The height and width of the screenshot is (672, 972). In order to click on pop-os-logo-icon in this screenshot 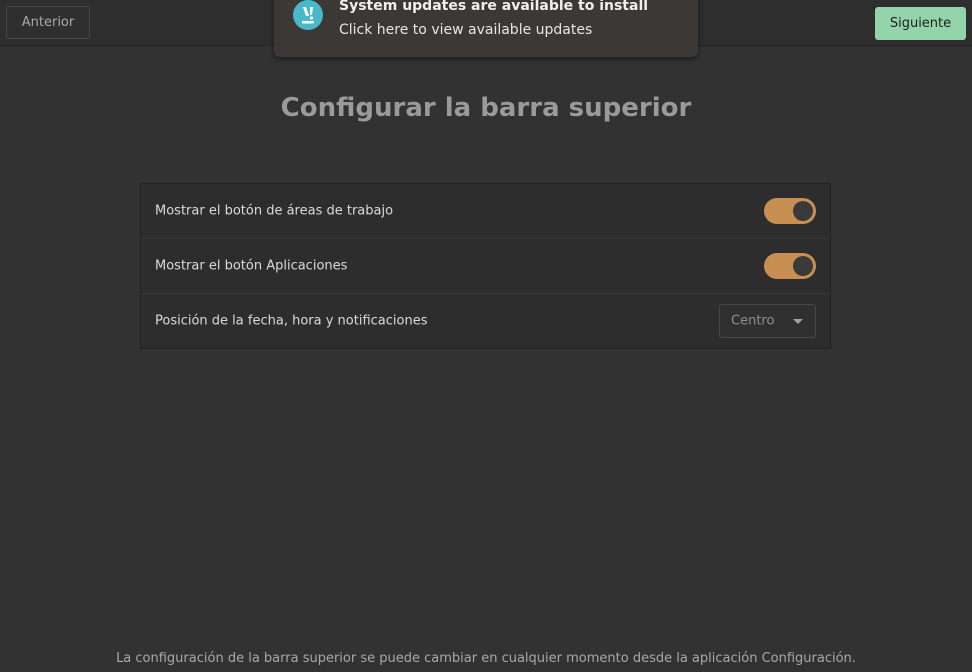, I will do `click(308, 15)`.